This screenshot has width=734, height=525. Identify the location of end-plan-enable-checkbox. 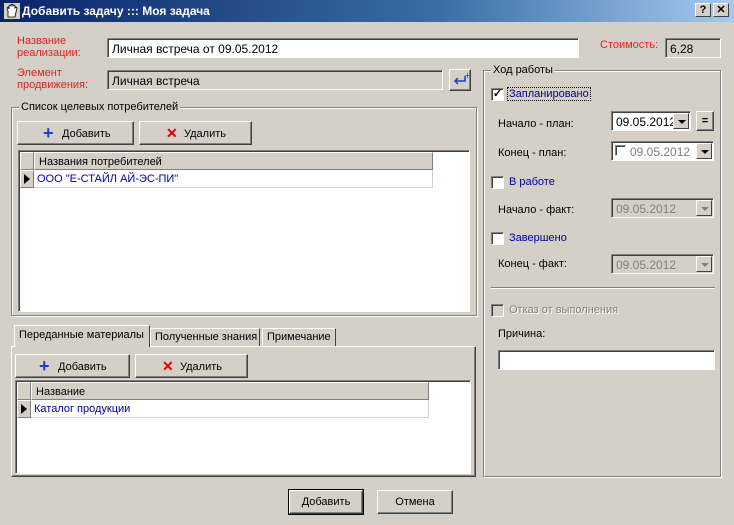
(620, 150).